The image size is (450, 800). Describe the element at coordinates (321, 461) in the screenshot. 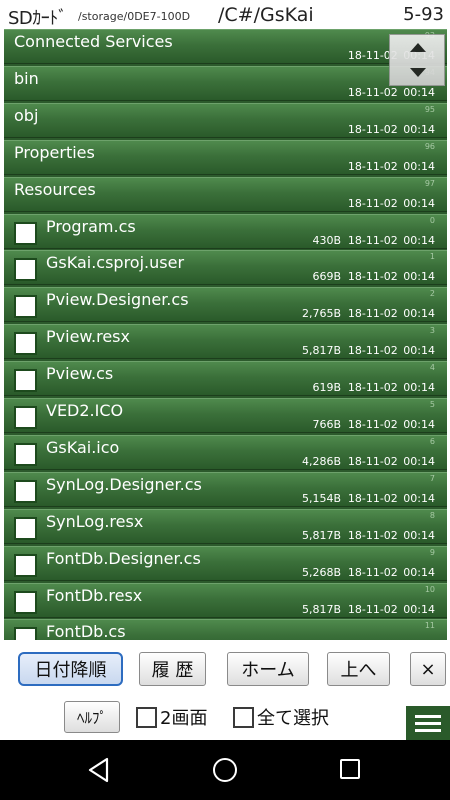

I see `row-size: 4,286B` at that location.